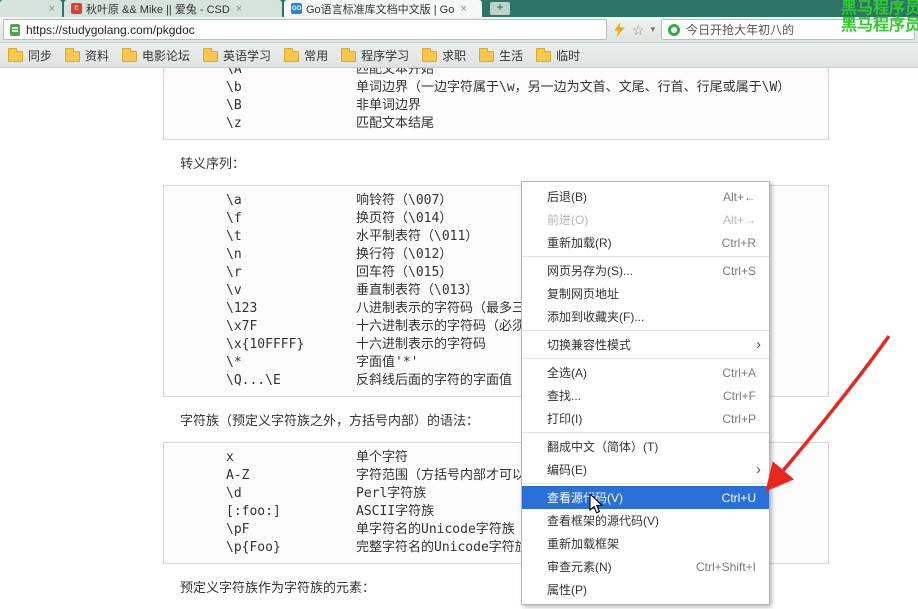  I want to click on bookmark-star-icon: ☆, so click(638, 30).